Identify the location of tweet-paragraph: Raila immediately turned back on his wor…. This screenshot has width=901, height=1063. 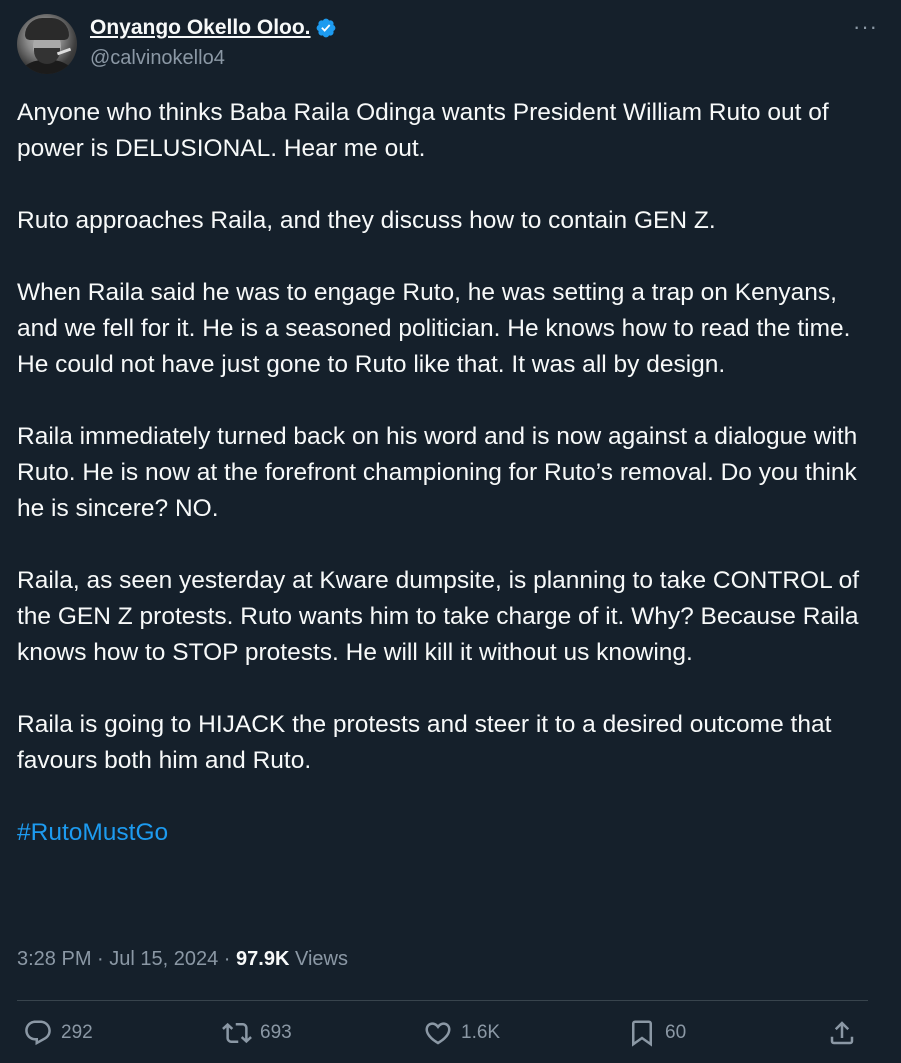
(437, 472).